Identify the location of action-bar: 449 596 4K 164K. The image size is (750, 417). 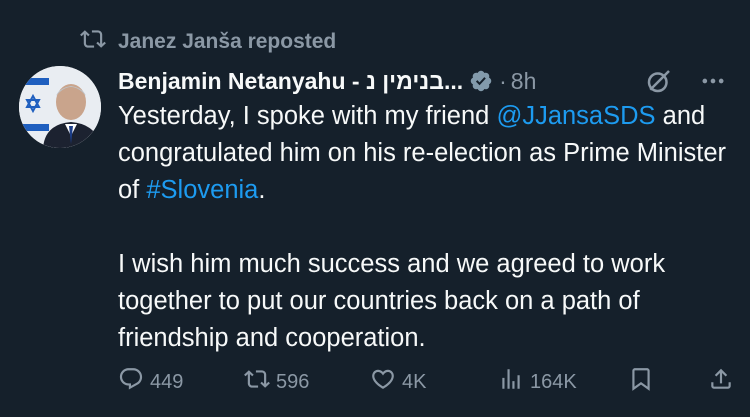
(426, 382).